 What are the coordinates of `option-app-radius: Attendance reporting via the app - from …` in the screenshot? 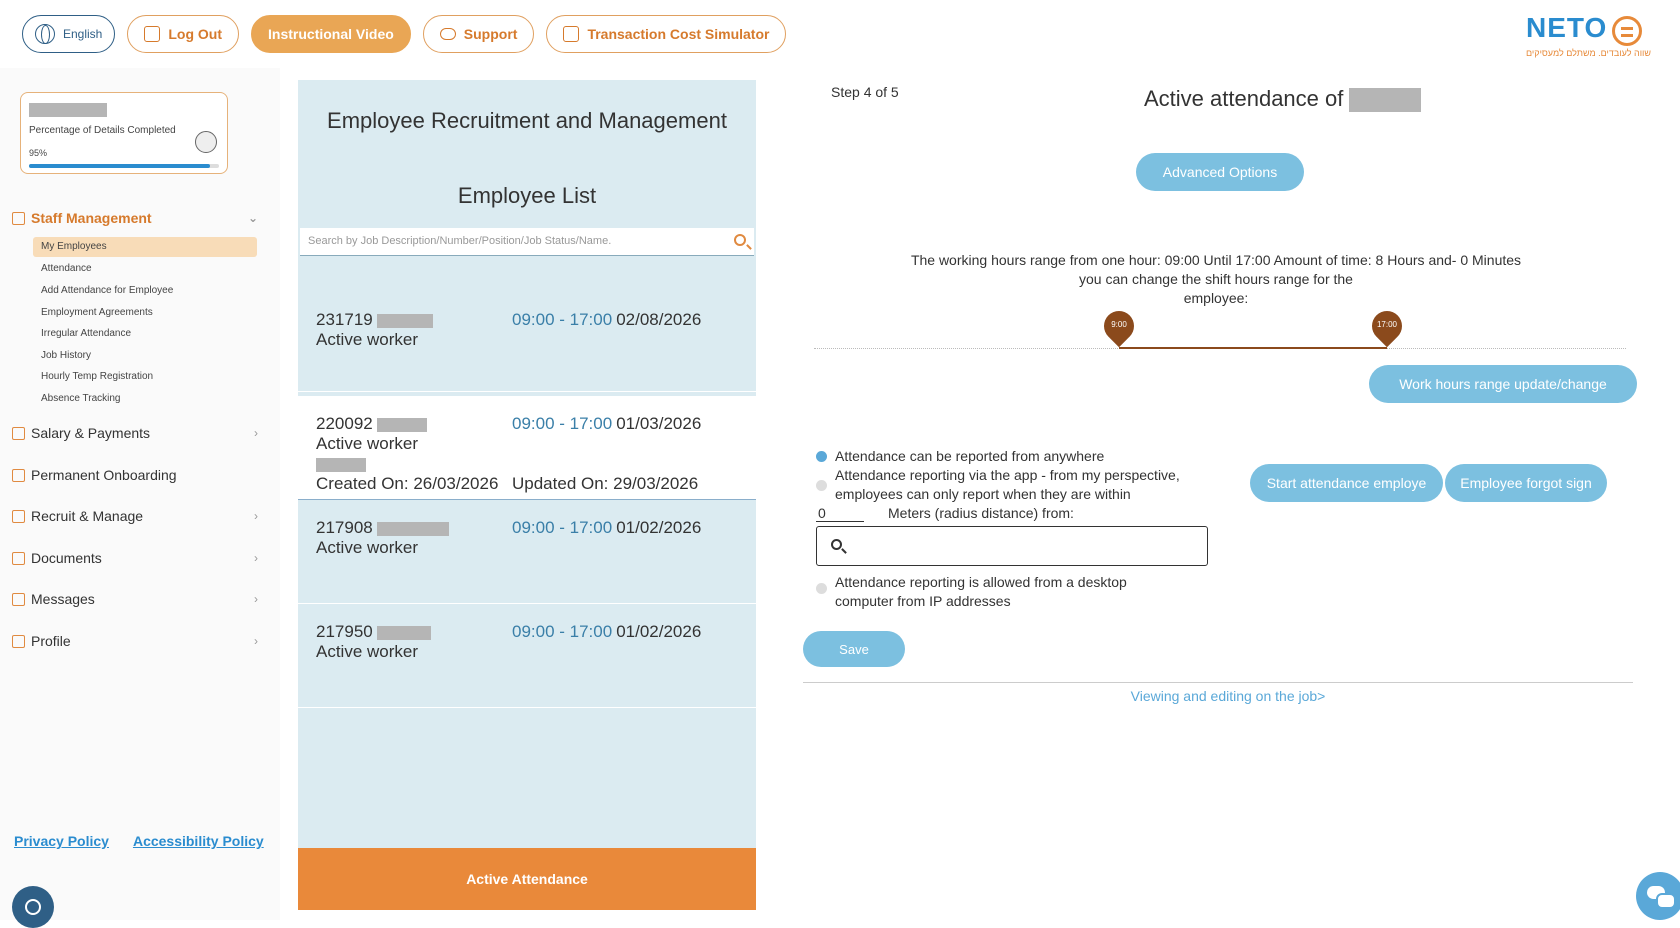 It's located at (998, 485).